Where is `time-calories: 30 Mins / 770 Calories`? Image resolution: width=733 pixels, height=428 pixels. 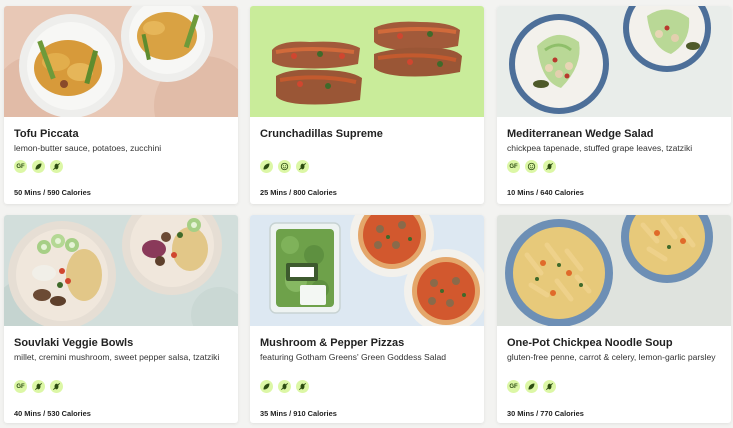 time-calories: 30 Mins / 770 Calories is located at coordinates (545, 413).